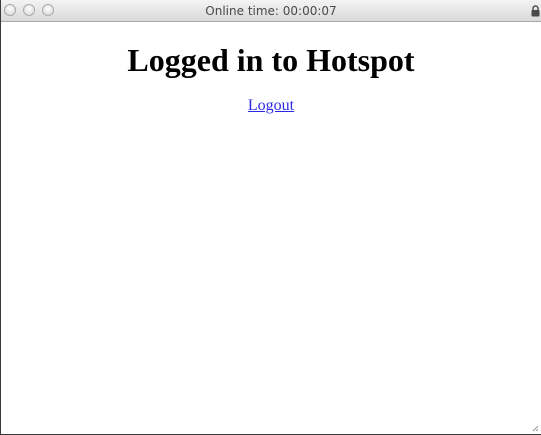 Image resolution: width=541 pixels, height=435 pixels. Describe the element at coordinates (535, 428) in the screenshot. I see `resize-grip-icon` at that location.